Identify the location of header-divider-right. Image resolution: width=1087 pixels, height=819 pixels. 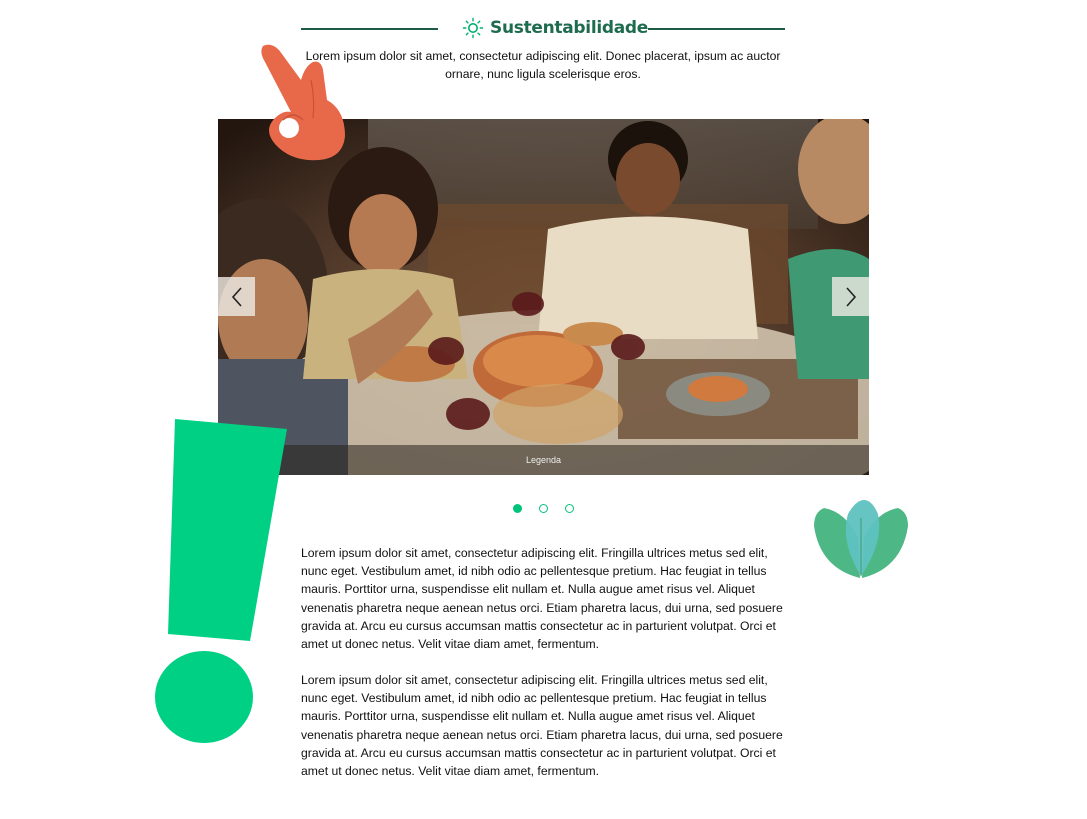
(716, 29).